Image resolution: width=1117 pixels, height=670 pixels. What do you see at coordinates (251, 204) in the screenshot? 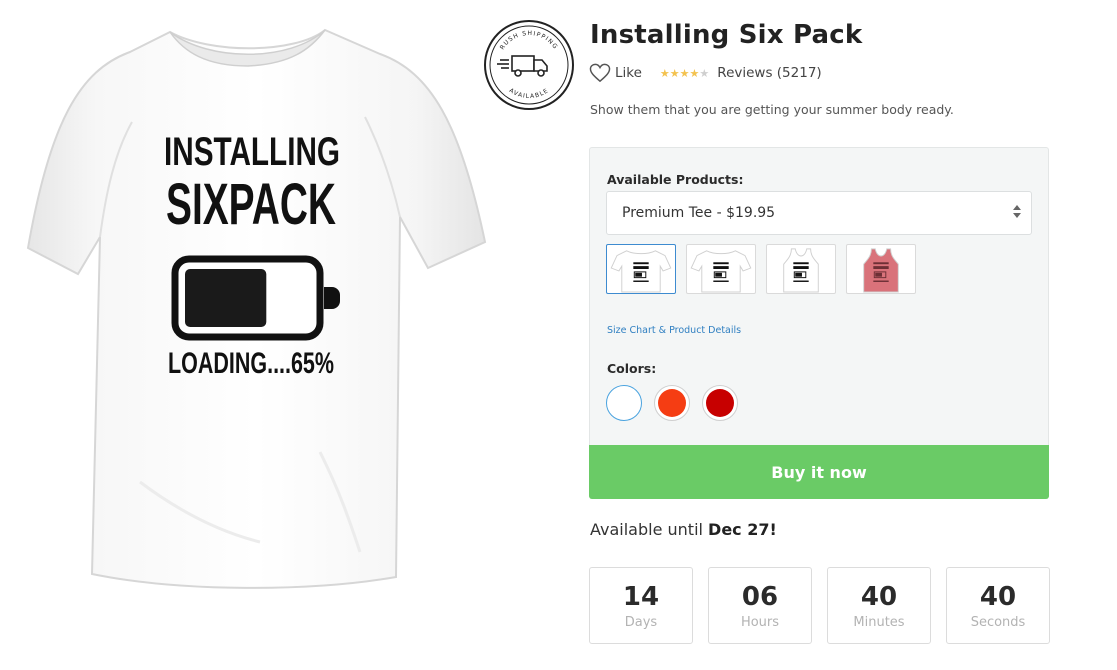
I see `print-line-2: SIXPACK` at bounding box center [251, 204].